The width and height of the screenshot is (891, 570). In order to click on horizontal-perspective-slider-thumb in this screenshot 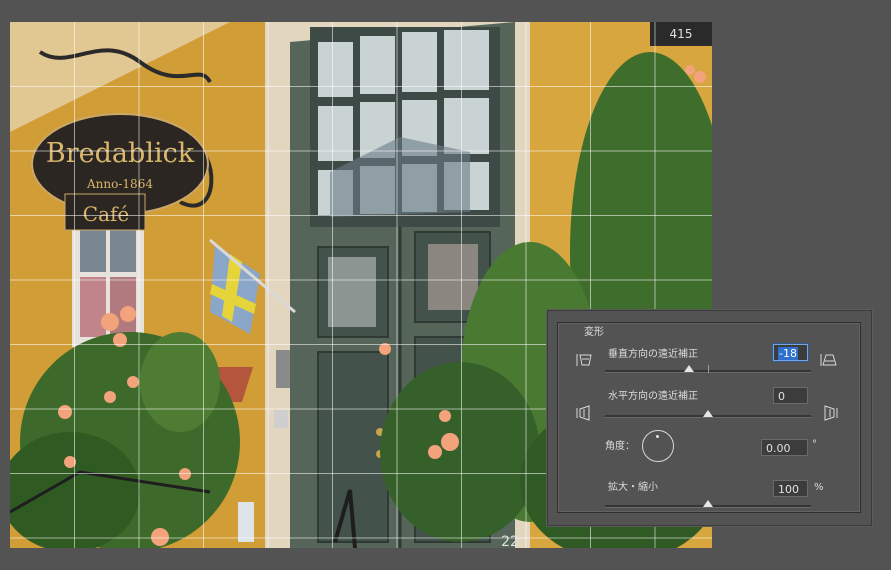, I will do `click(708, 413)`.